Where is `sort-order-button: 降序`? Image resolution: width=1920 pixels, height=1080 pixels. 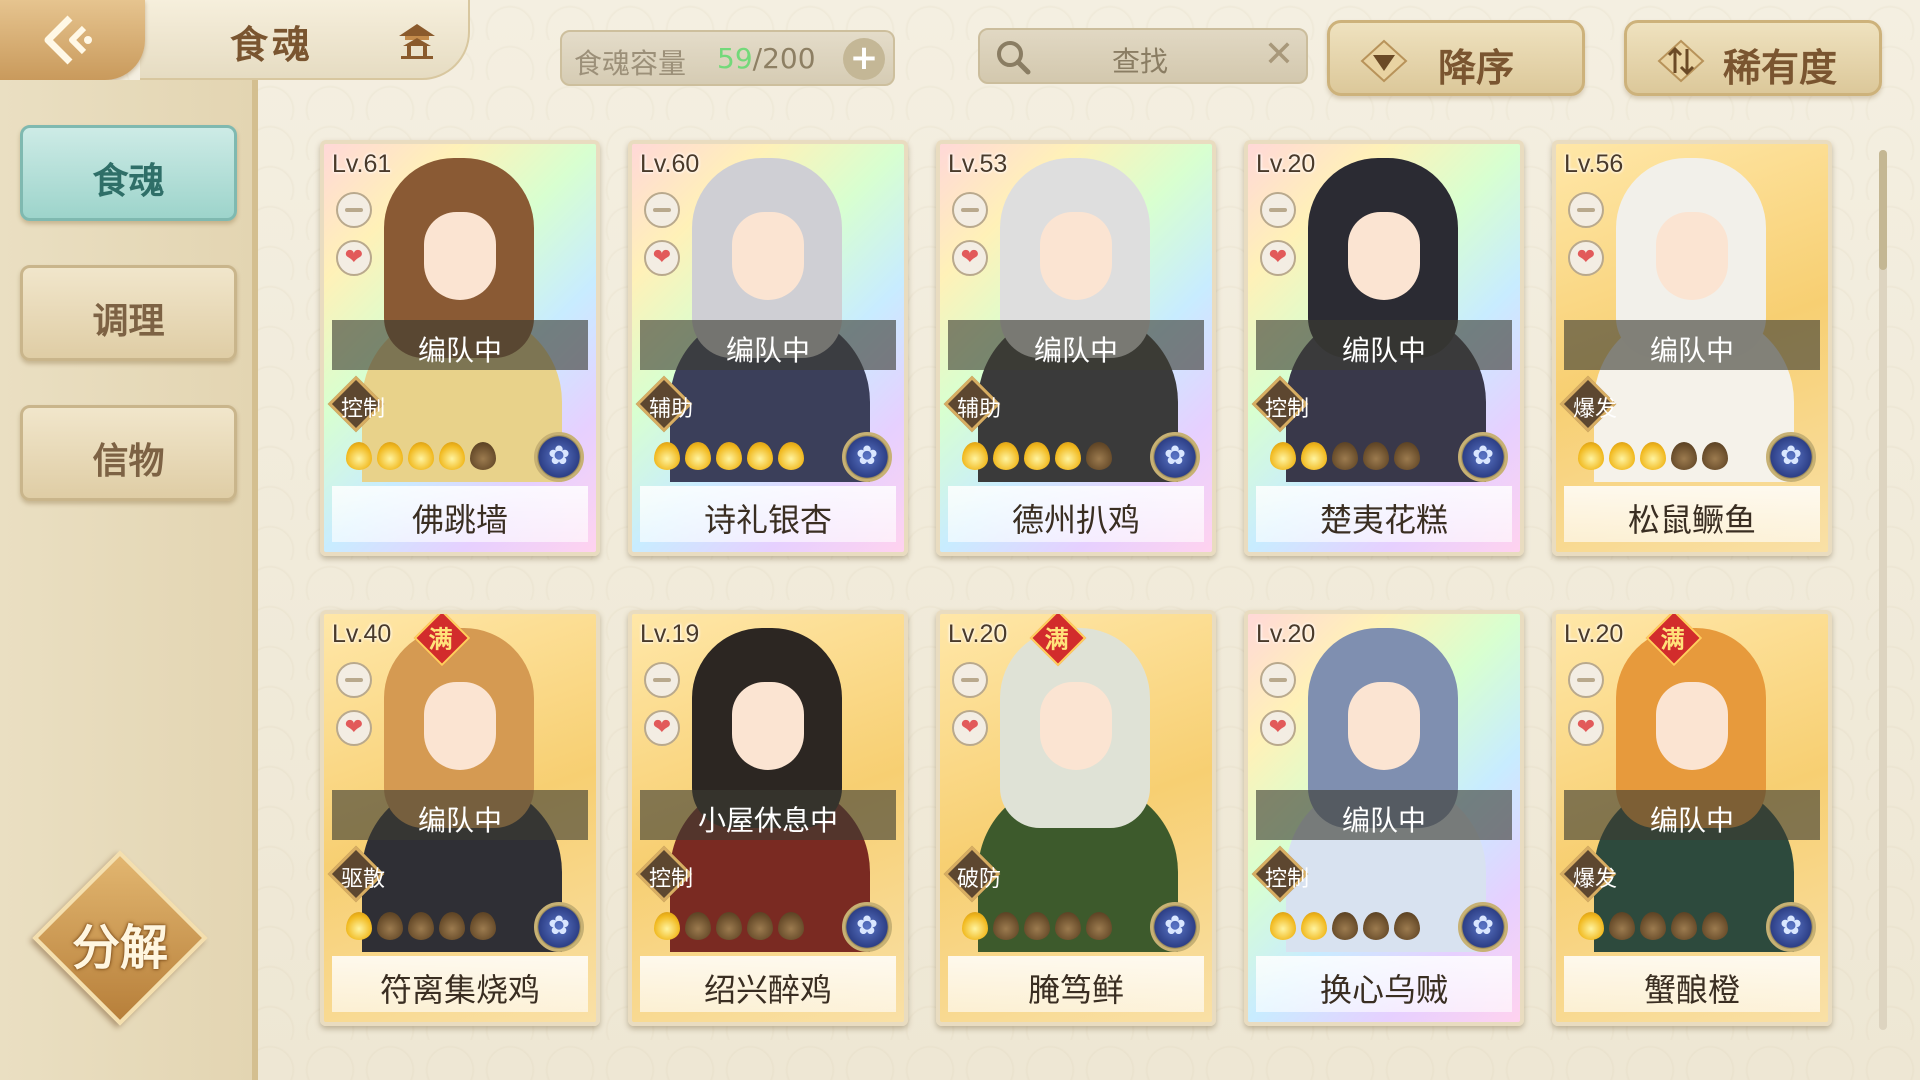 sort-order-button: 降序 is located at coordinates (1456, 58).